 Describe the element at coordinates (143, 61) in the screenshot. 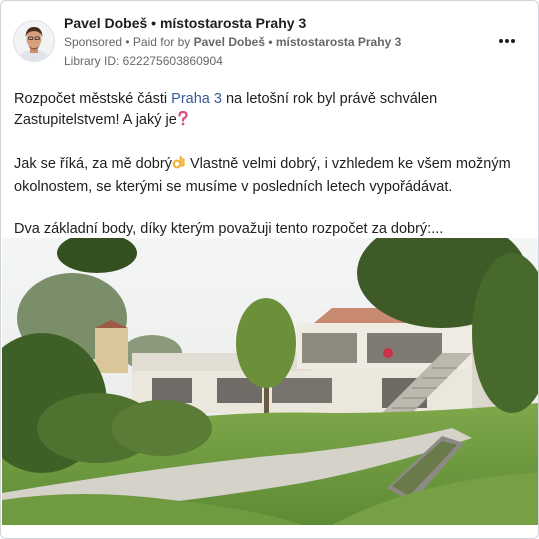

I see `library-id: Library ID: 622275603860904` at that location.